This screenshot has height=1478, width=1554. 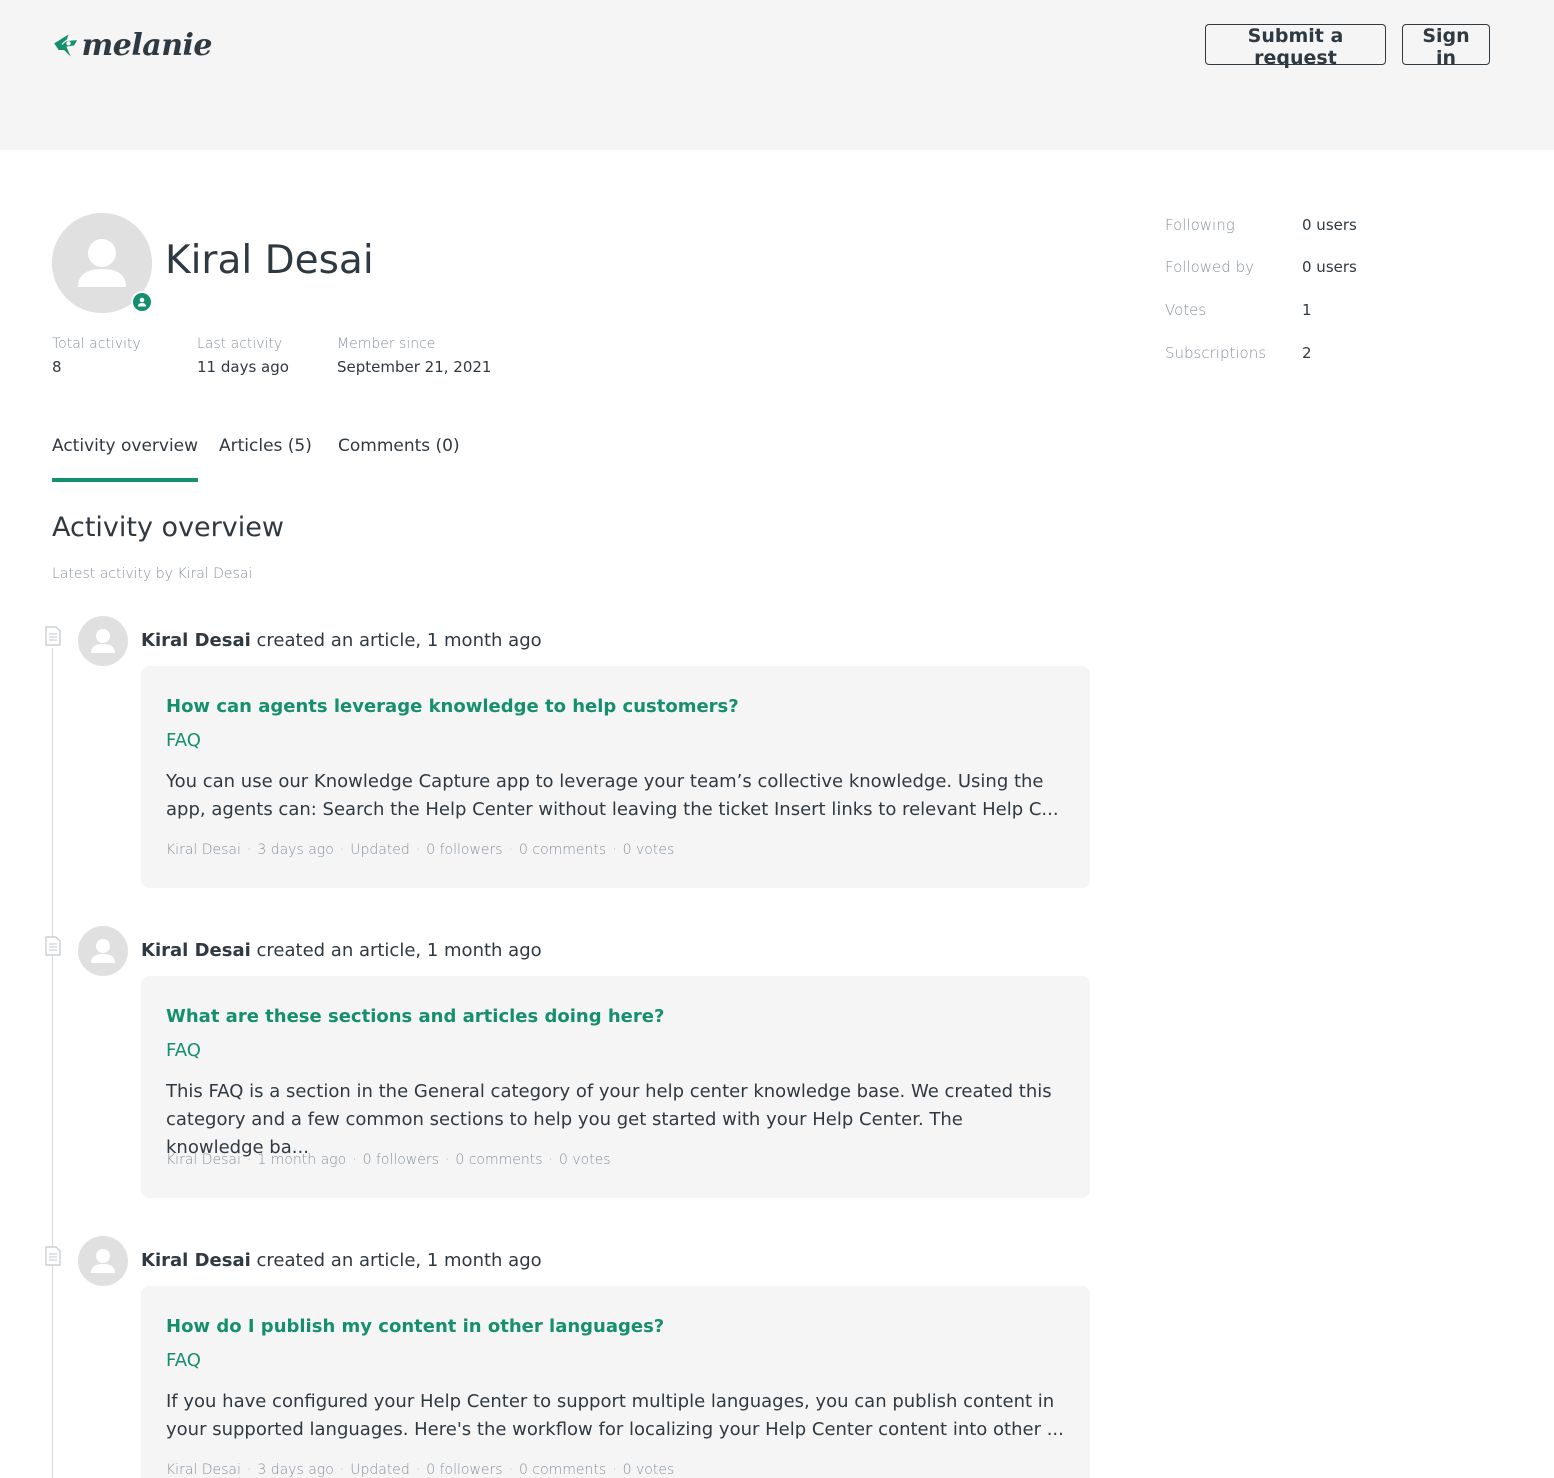 I want to click on site-header: melanie Submit a request Sign in, so click(x=777, y=75).